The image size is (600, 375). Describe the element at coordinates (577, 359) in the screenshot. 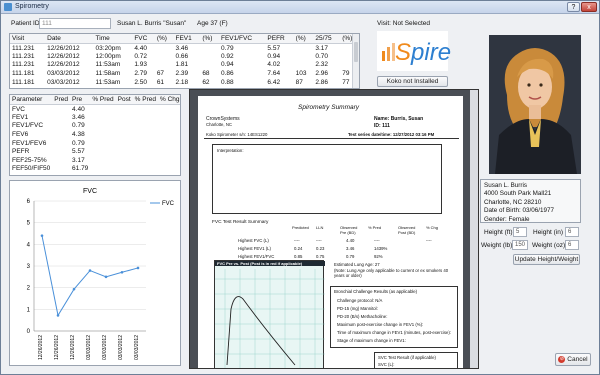

I see `cancel-label: Cancel` at that location.